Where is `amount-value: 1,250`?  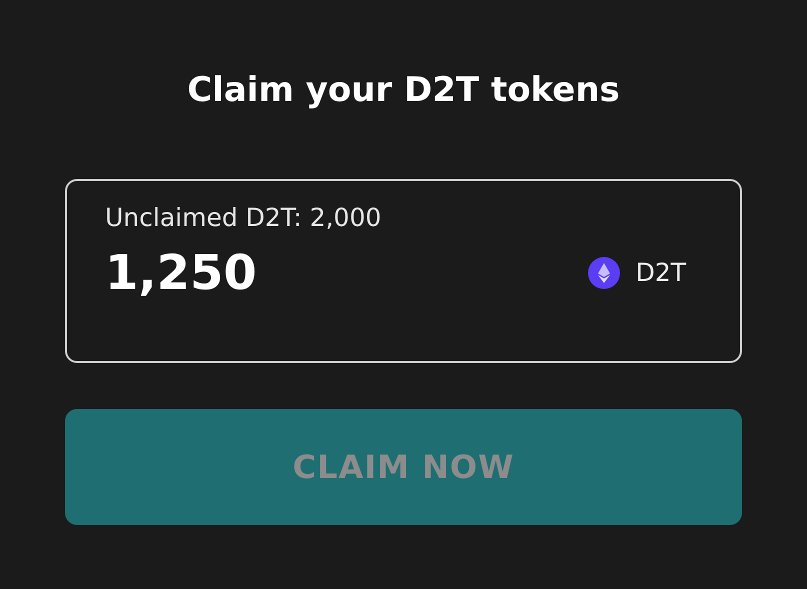 amount-value: 1,250 is located at coordinates (181, 272).